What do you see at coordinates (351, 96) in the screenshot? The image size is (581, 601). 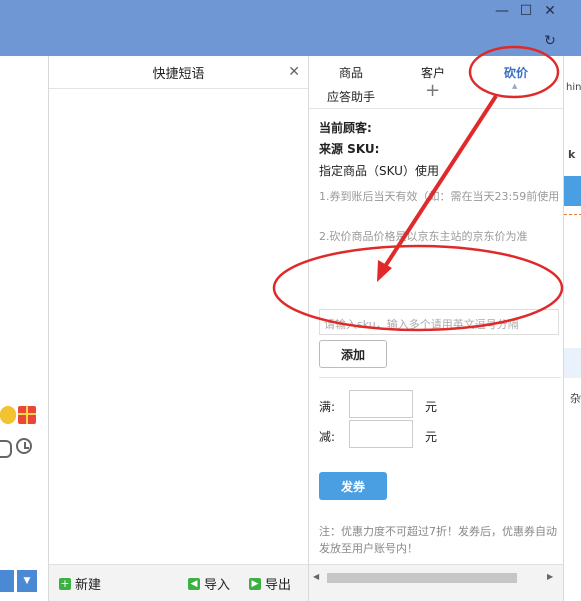 I see `tab-reply-assistant: 应答助手` at bounding box center [351, 96].